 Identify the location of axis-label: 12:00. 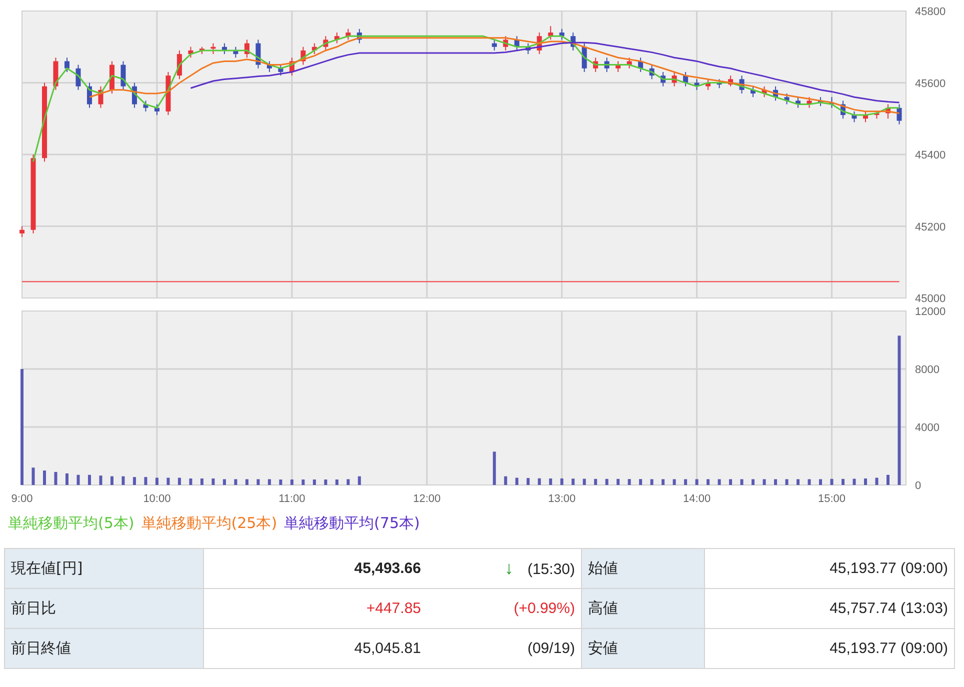
(427, 499).